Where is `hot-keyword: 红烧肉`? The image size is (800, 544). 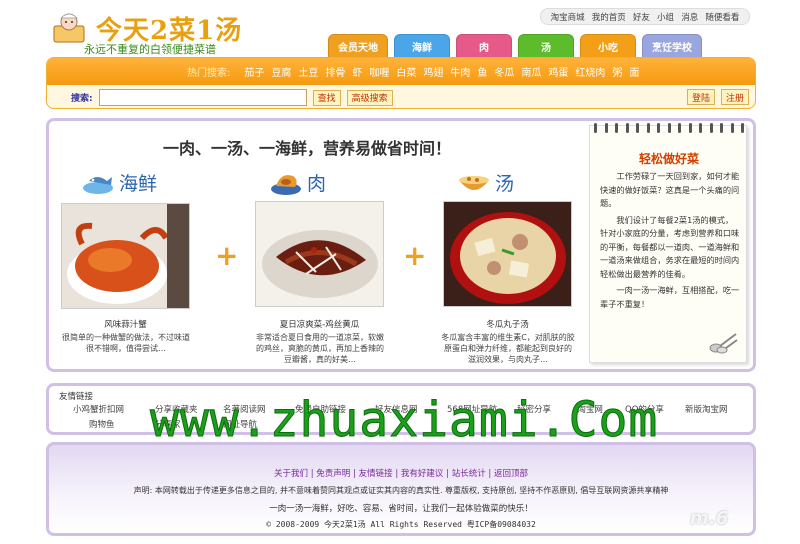
hot-keyword: 红烧肉 is located at coordinates (590, 71).